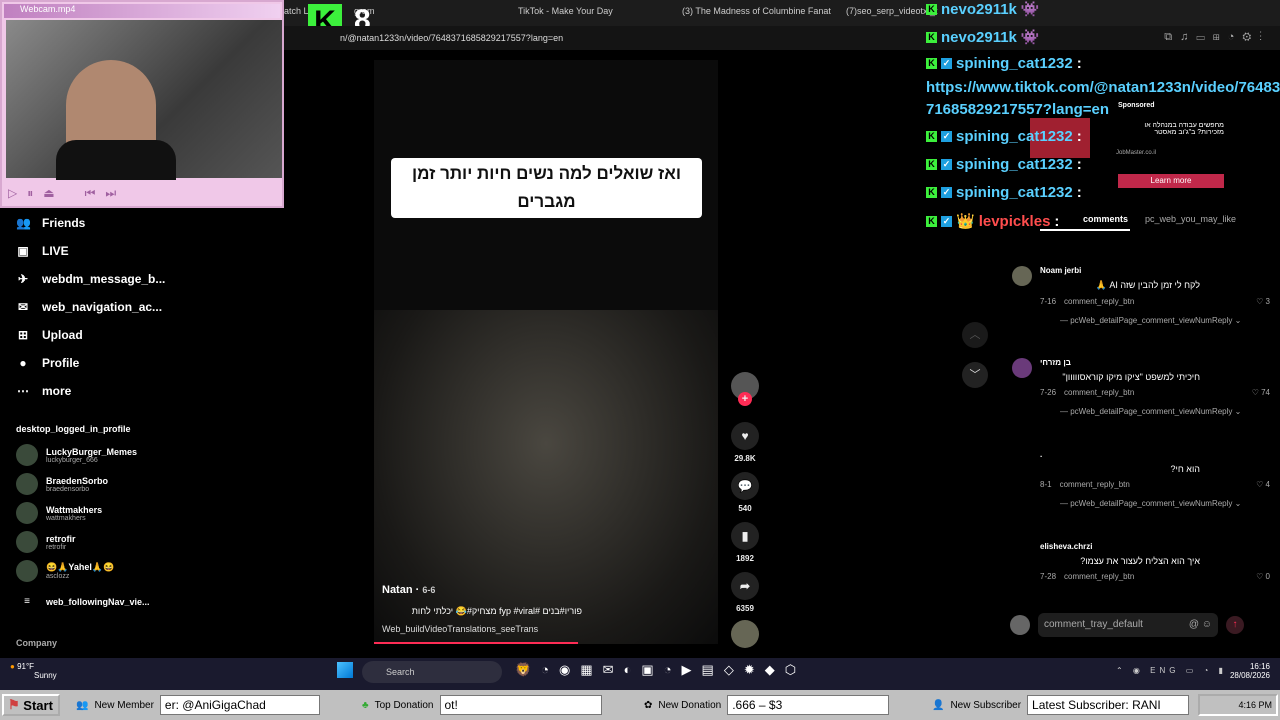 The width and height of the screenshot is (1280, 720). I want to click on following-heading: desktop_logged_in_profile, so click(73, 429).